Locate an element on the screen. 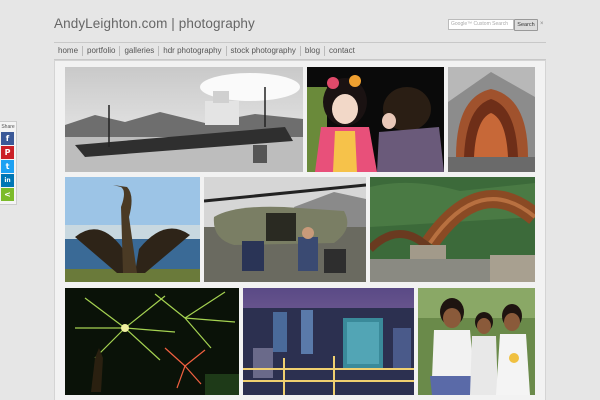  wooden-arch-vault-image is located at coordinates (491, 119).